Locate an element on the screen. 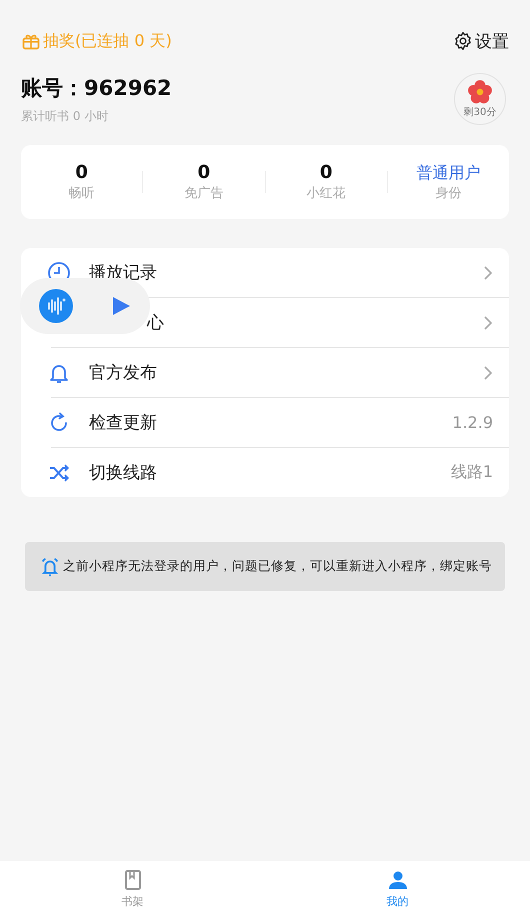  play-icon is located at coordinates (121, 306).